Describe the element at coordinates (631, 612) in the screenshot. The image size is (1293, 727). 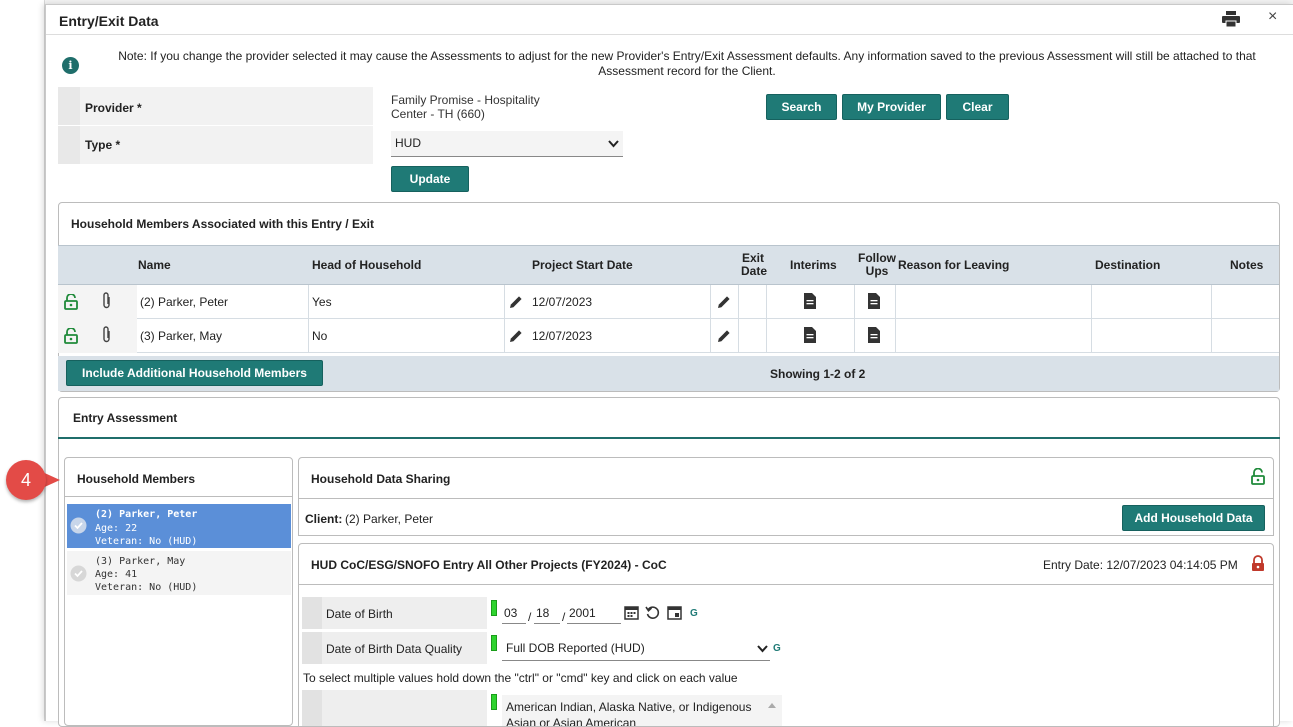
I see `calendar-icon` at that location.